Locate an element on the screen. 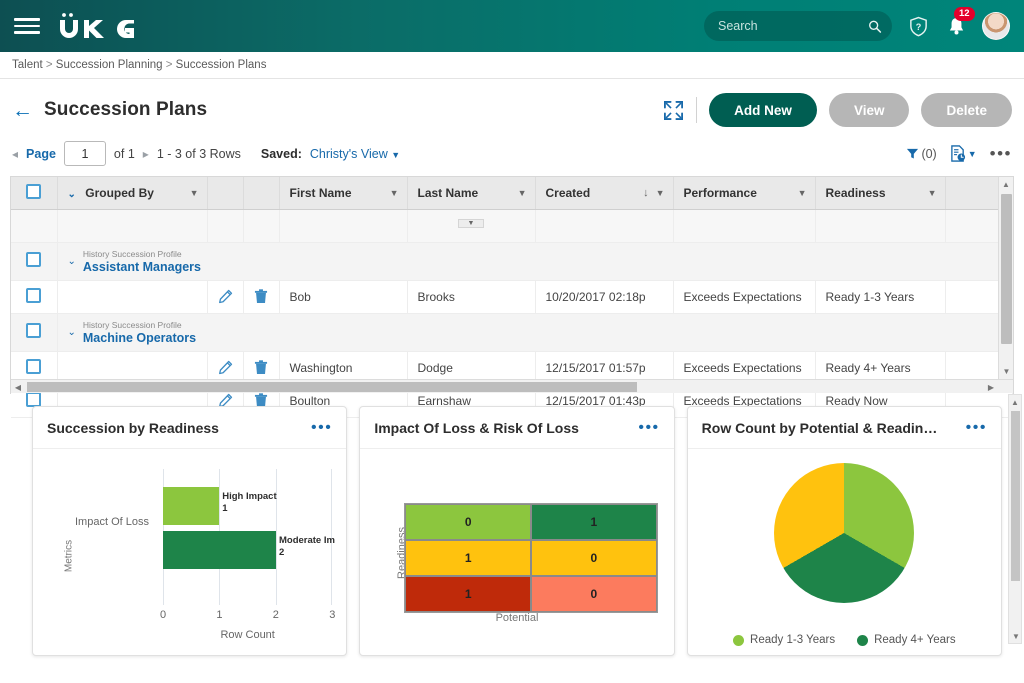  back-arrow-icon: ← is located at coordinates (22, 110).